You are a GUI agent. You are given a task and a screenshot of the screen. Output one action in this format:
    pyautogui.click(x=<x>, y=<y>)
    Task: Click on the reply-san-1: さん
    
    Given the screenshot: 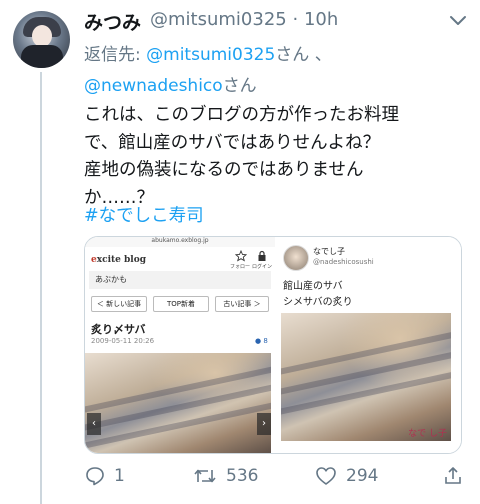 What is the action you would take?
    pyautogui.click(x=292, y=55)
    